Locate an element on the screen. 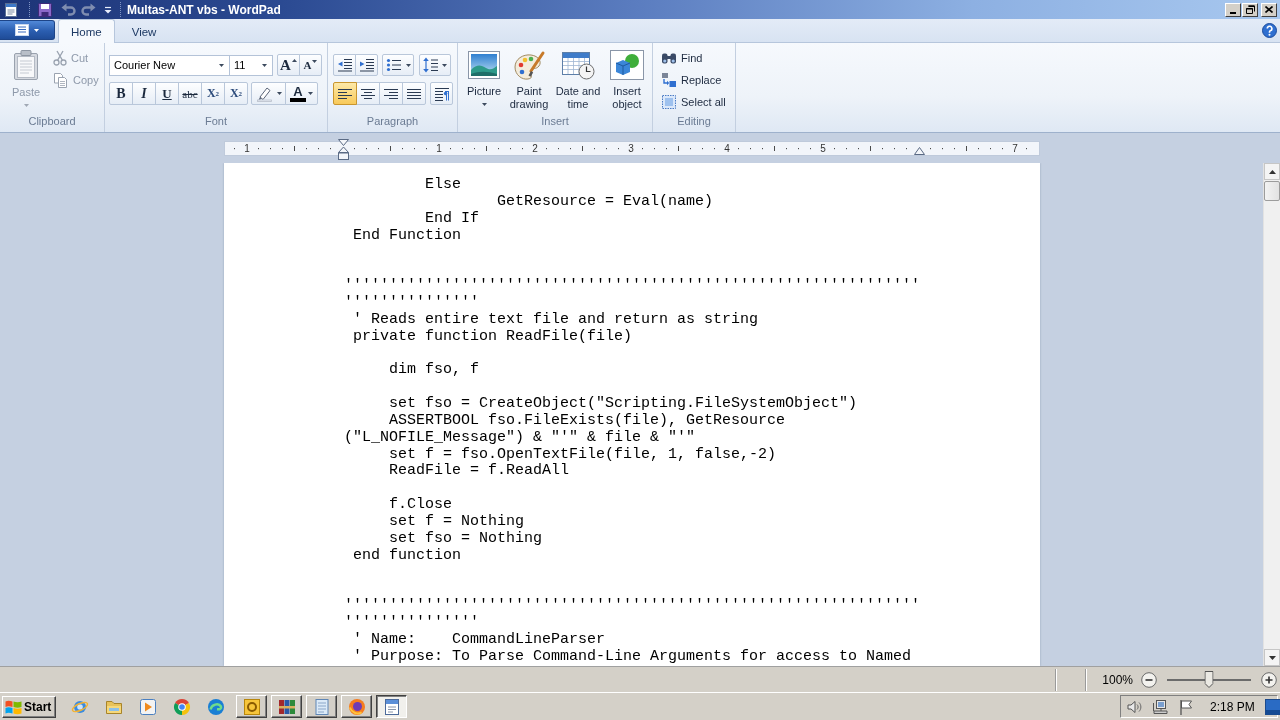 The width and height of the screenshot is (1280, 720). ruler-number: 2 is located at coordinates (535, 148).